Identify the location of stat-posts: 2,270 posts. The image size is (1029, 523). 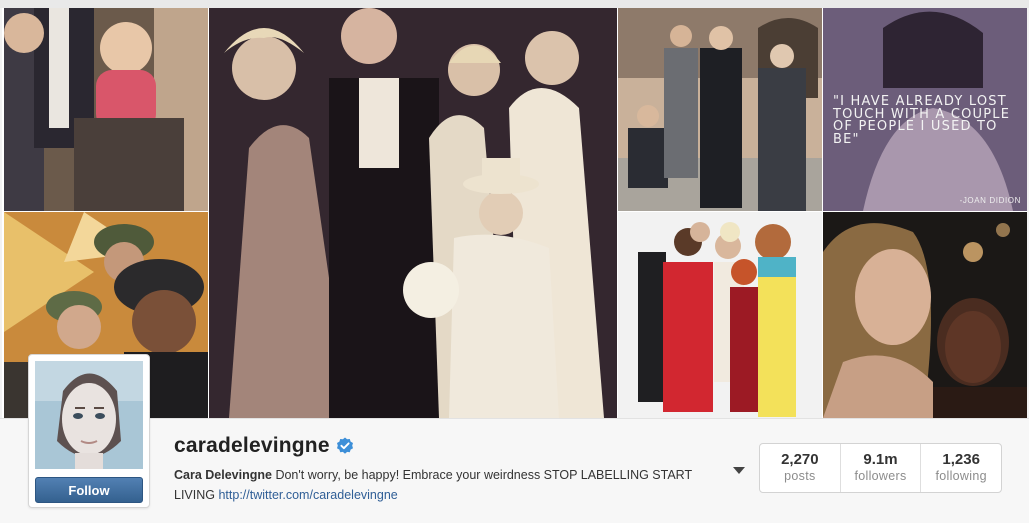
(800, 468).